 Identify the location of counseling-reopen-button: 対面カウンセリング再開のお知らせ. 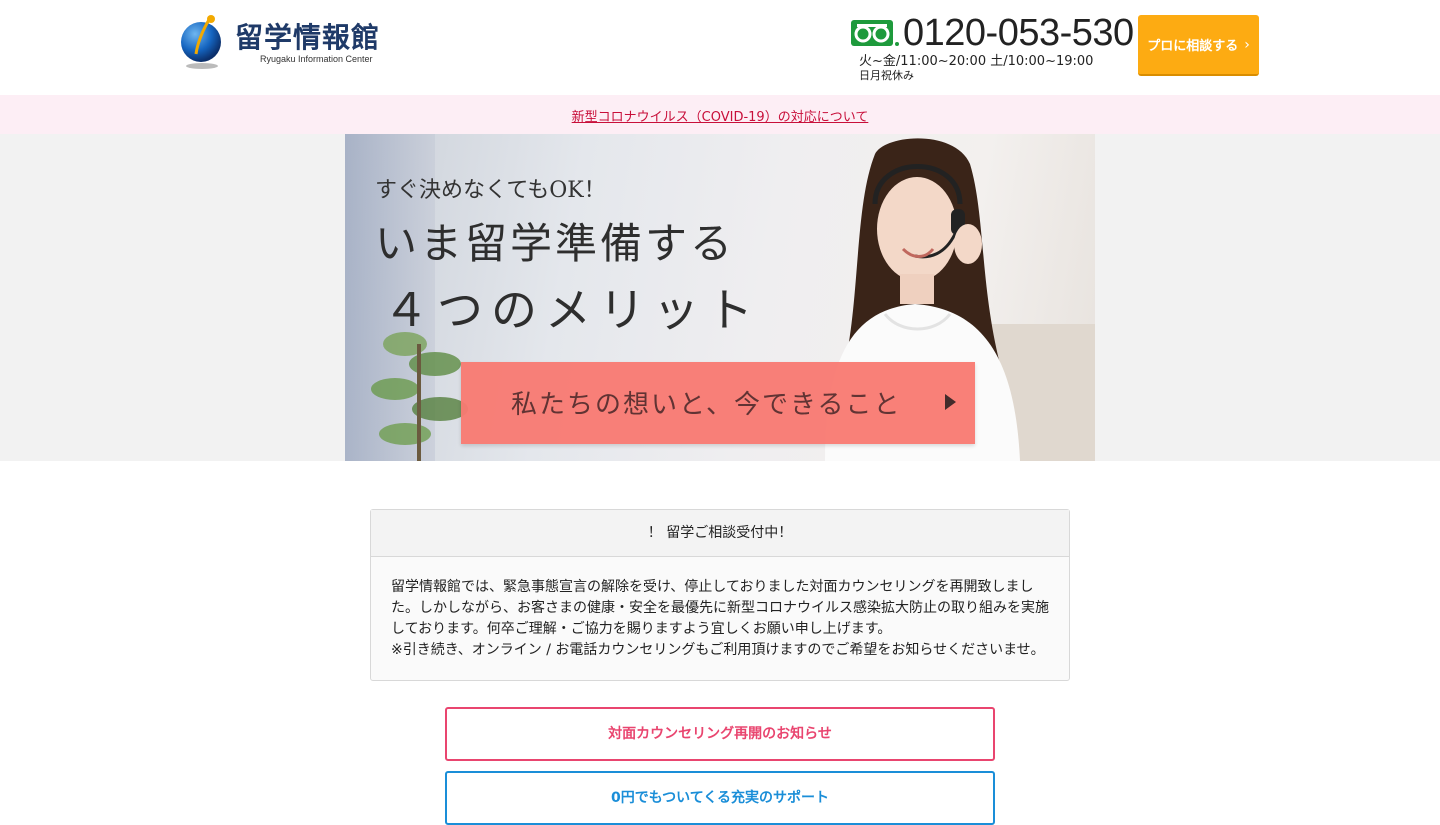
(720, 734).